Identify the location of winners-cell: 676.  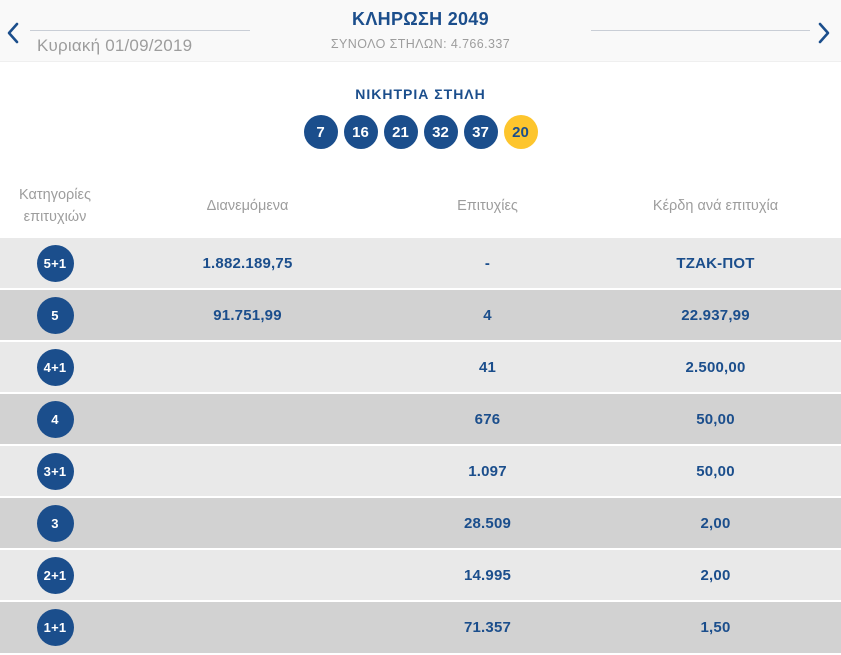
(487, 419).